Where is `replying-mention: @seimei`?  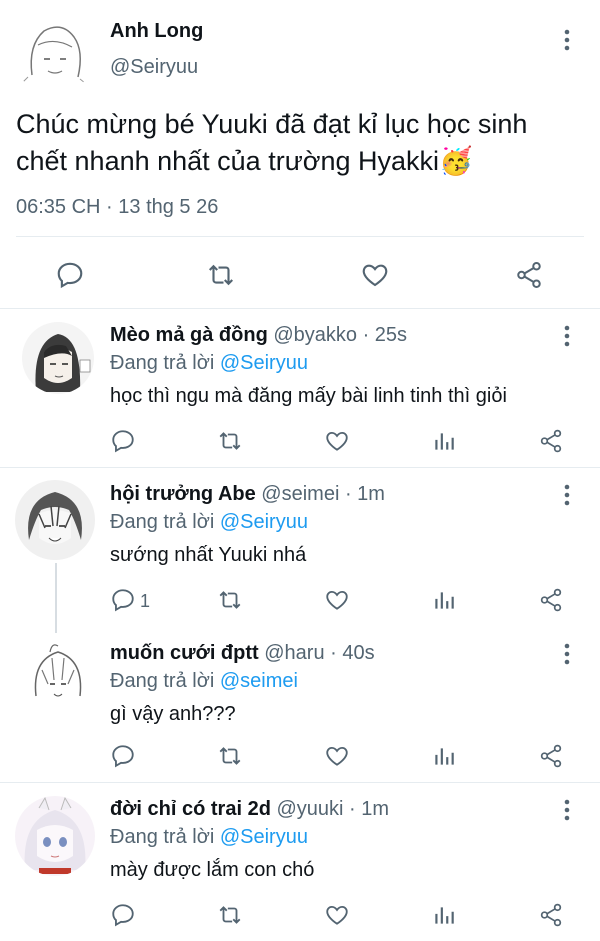
replying-mention: @seimei is located at coordinates (259, 681).